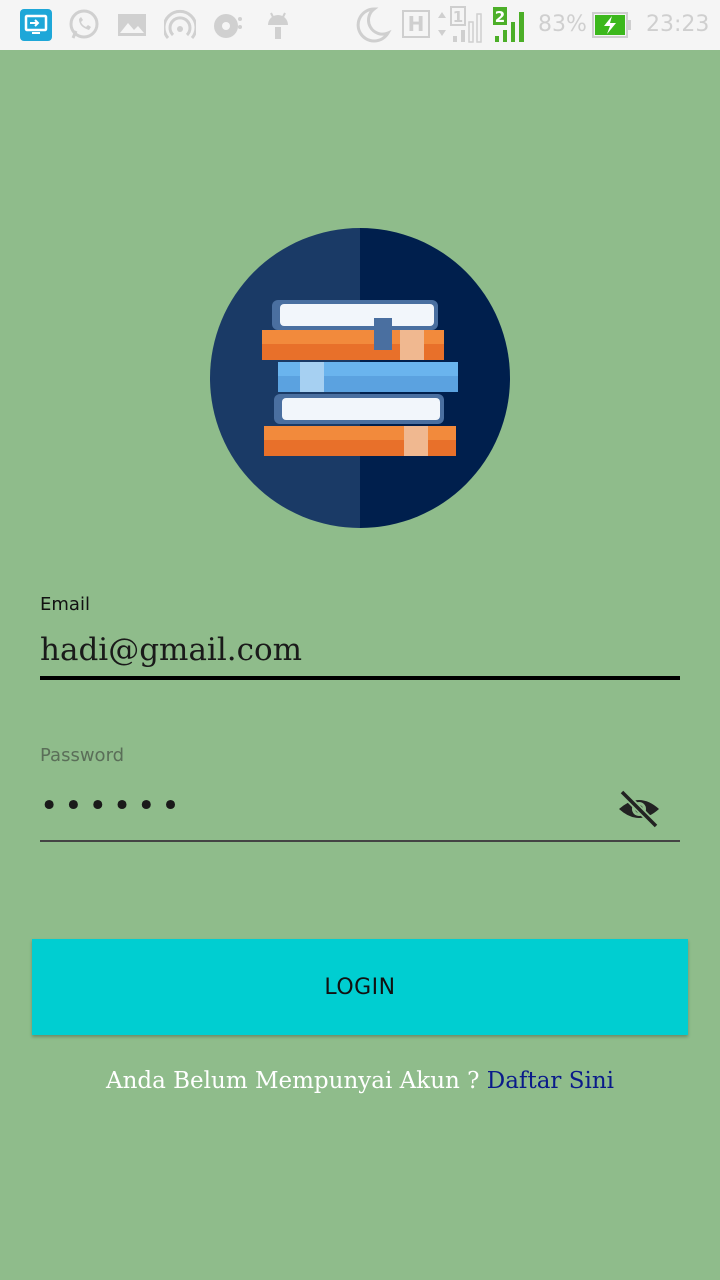  I want to click on status-bar: H 1 2 83% 23:23, so click(360, 25).